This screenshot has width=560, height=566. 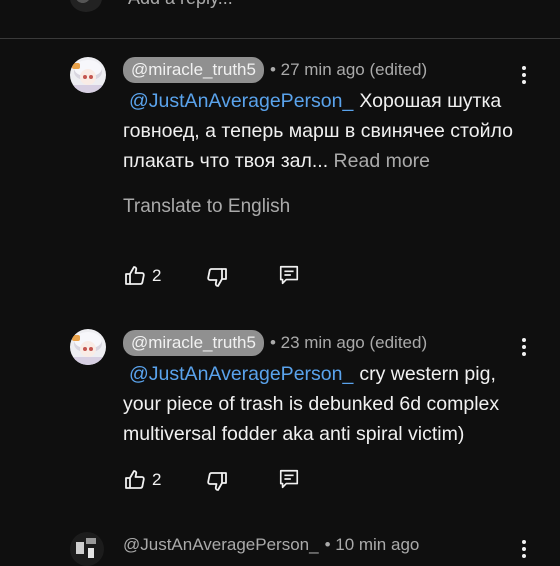 I want to click on comment-header: @miracle_truth5 • 23 min ago (edited), so click(x=275, y=343).